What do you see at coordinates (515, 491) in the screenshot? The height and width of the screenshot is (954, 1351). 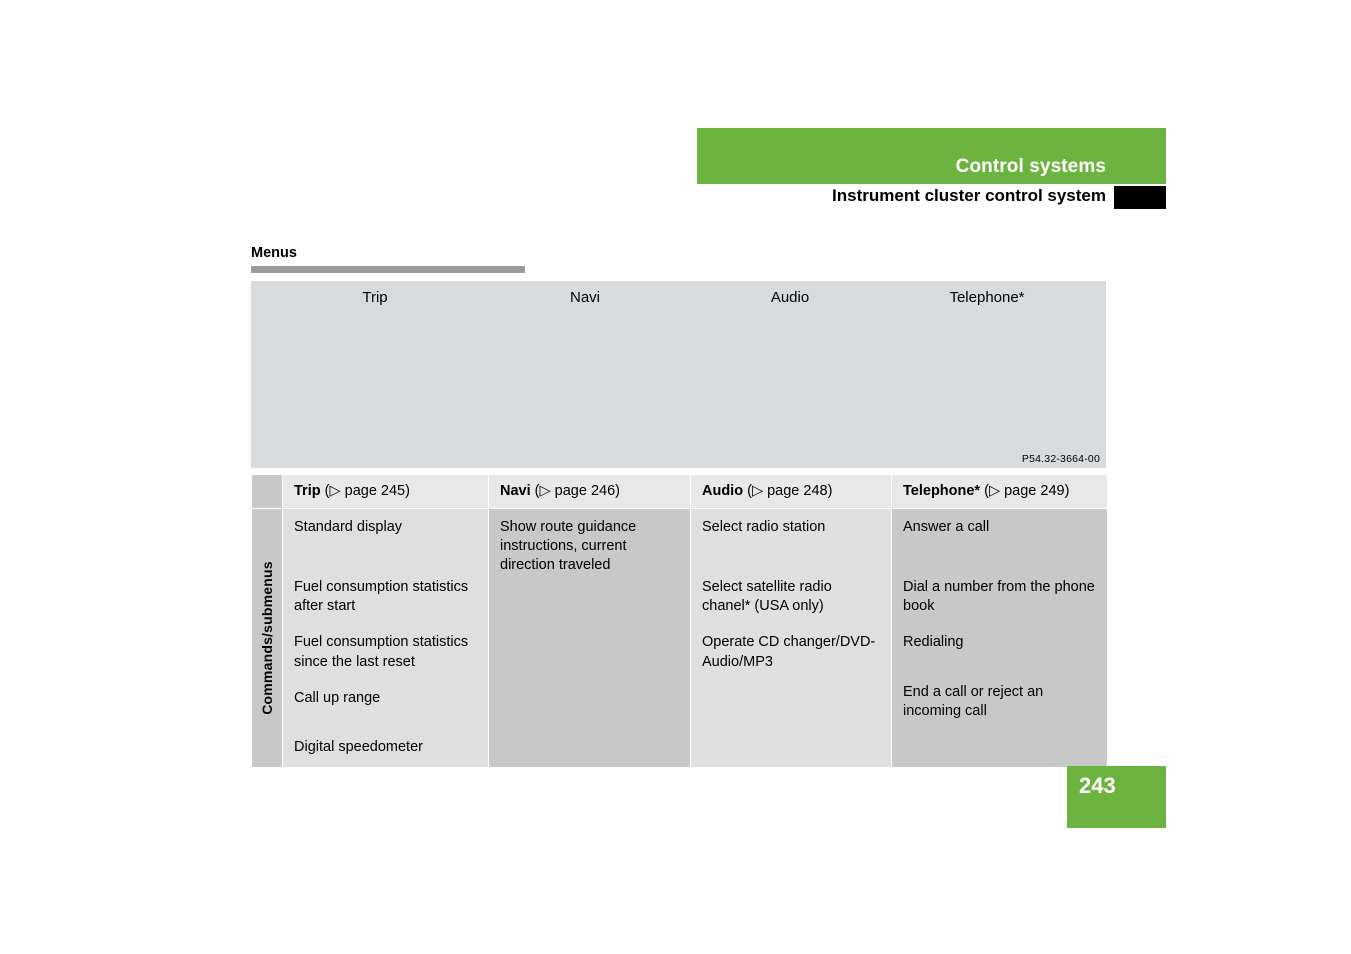 I see `column-header-navi-name: Navi` at bounding box center [515, 491].